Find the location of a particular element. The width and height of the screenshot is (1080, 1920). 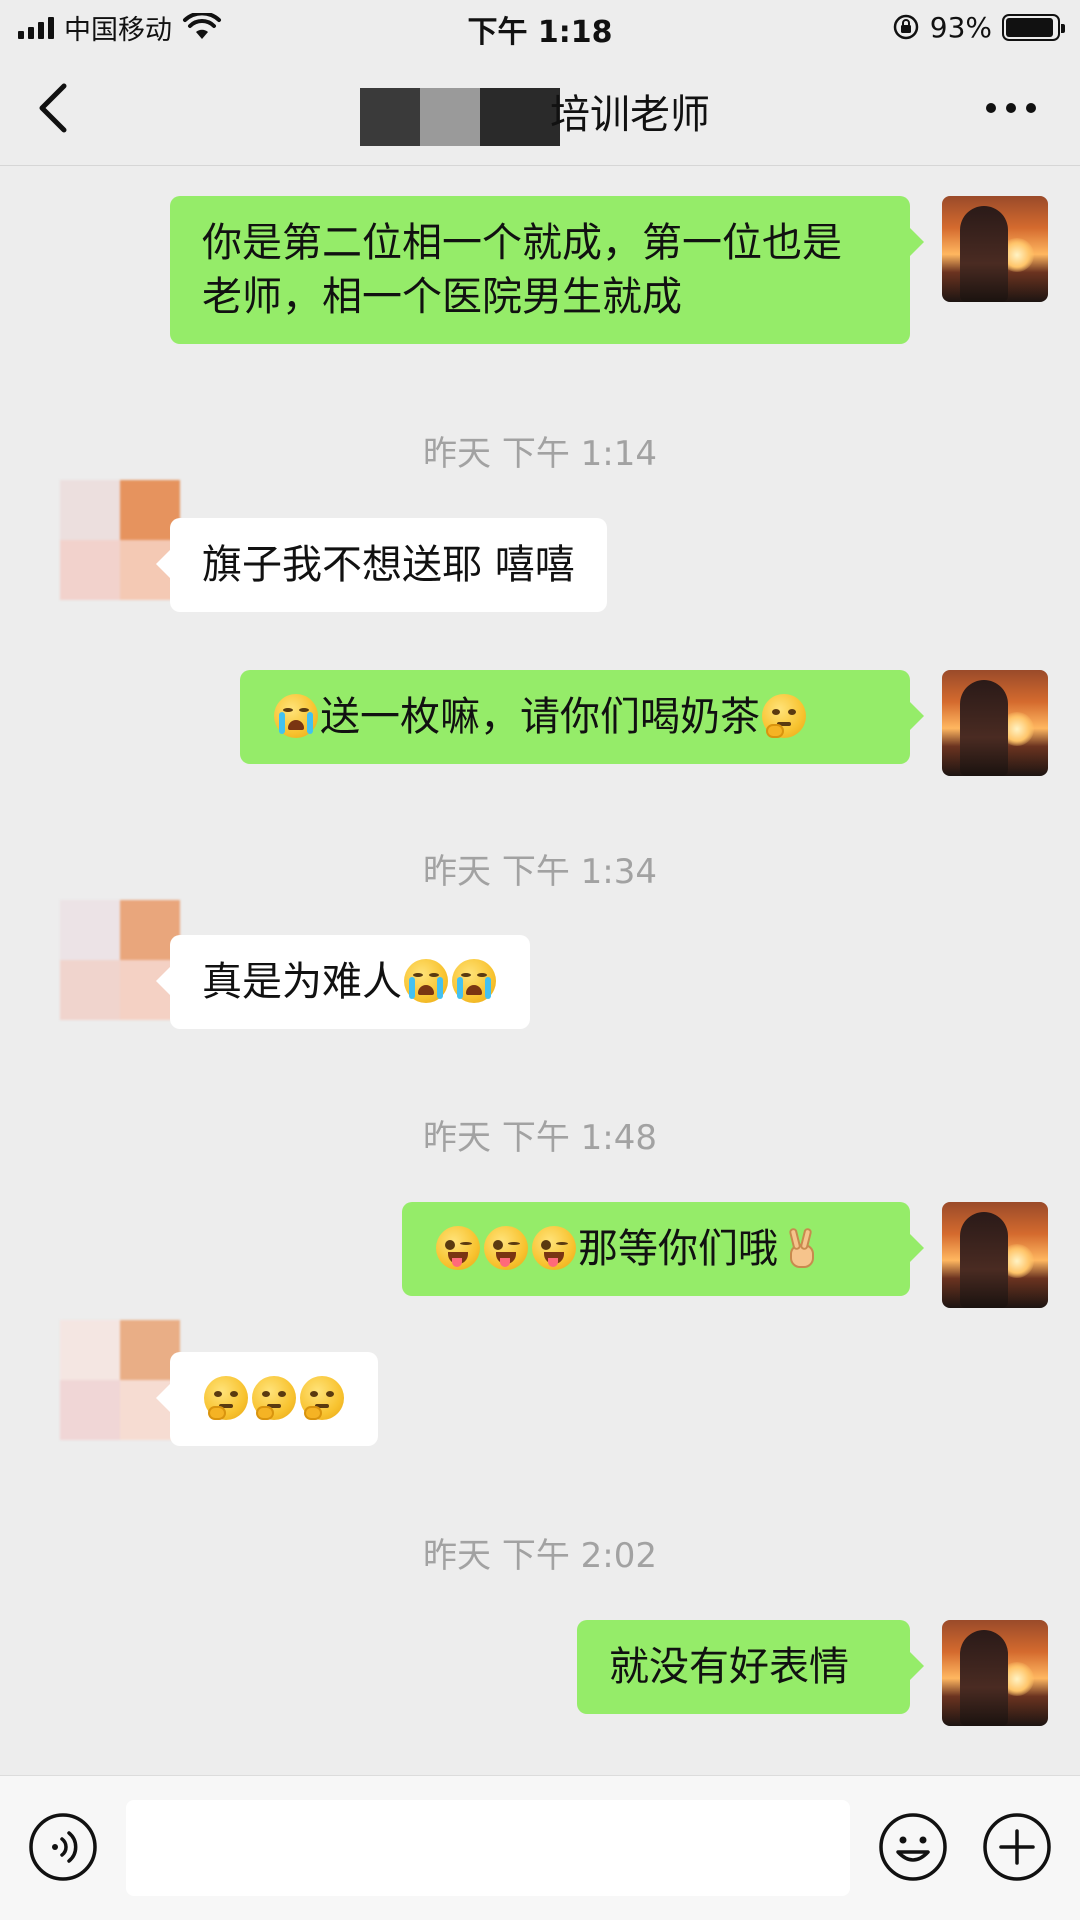

status-bar: 中国移动 下午 1:18 93% is located at coordinates (540, 26).